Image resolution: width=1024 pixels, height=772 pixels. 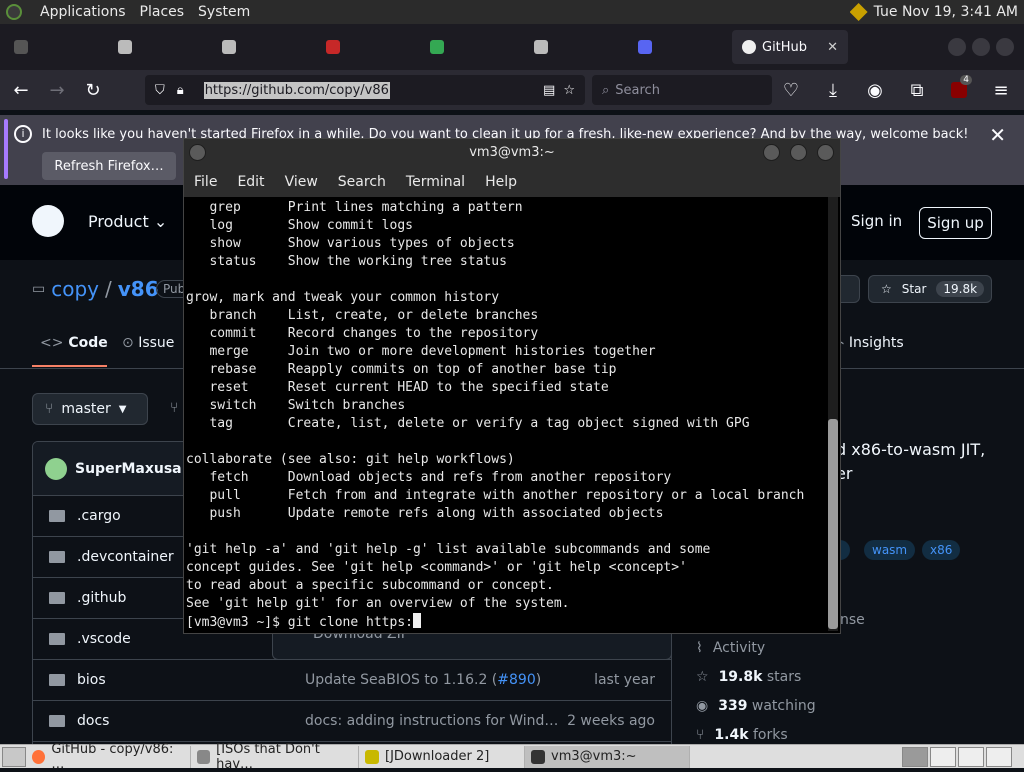 I want to click on menu-file: File, so click(x=205, y=182).